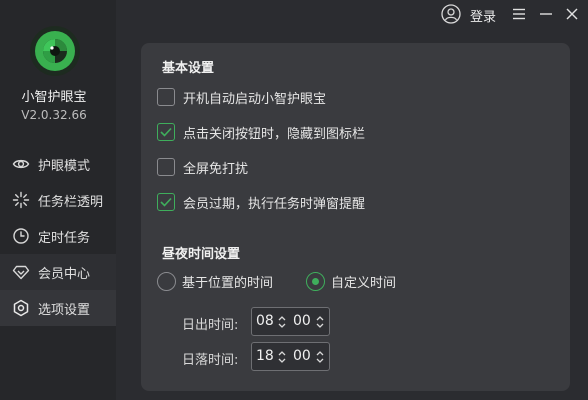 The width and height of the screenshot is (588, 400). What do you see at coordinates (302, 321) in the screenshot?
I see `sunrise-minute: 00` at bounding box center [302, 321].